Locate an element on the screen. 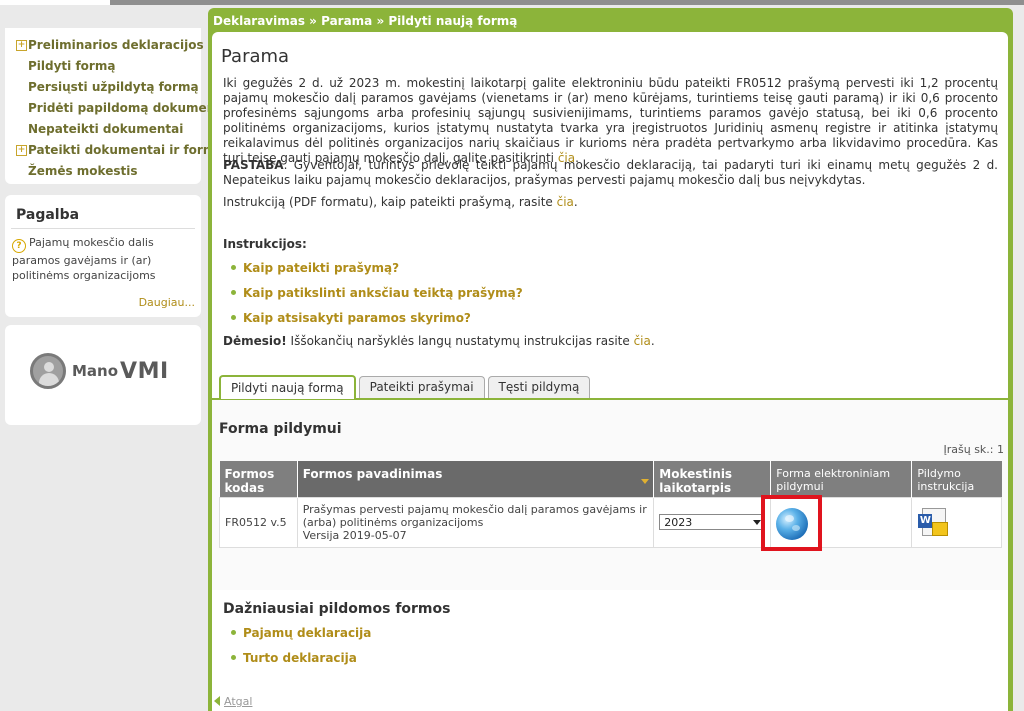 The height and width of the screenshot is (711, 1024). sidebar-item-send-form: Persiųsti užpildytą formą is located at coordinates (103, 87).